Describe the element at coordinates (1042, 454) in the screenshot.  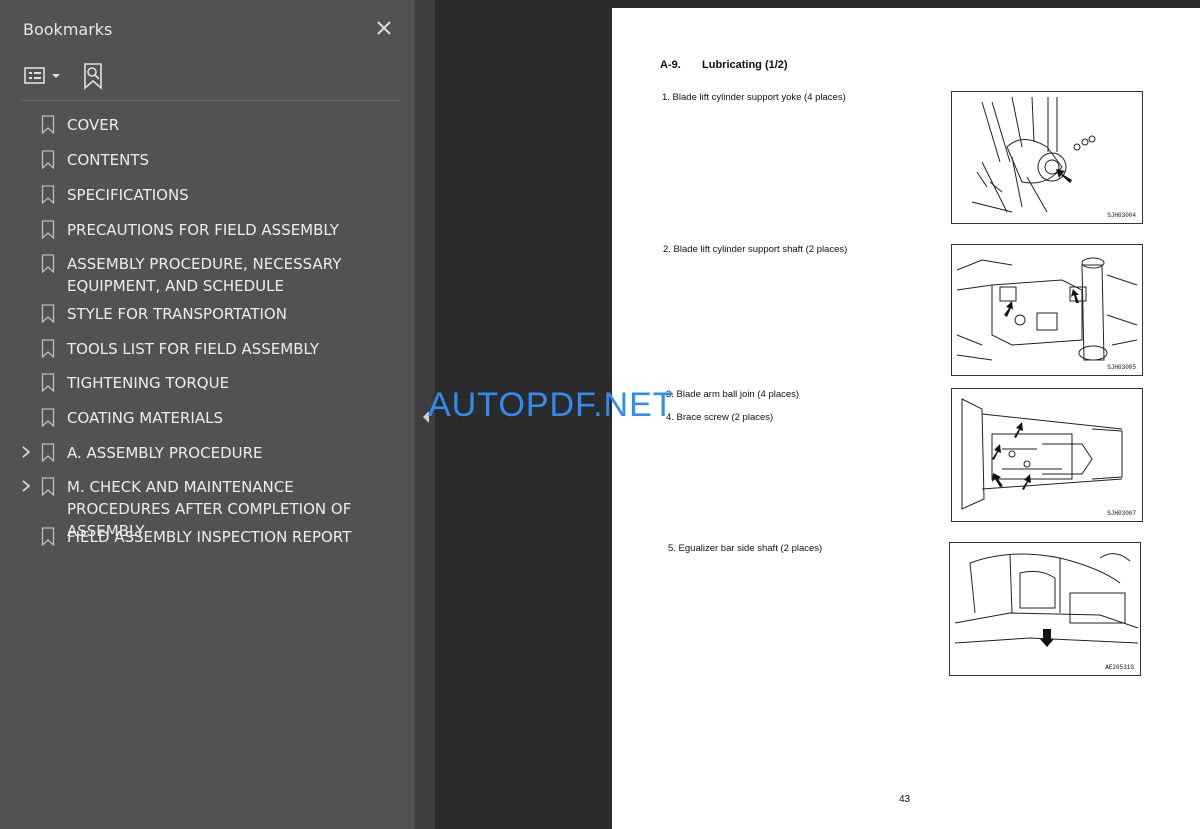
I see `figure-3-drawing` at that location.